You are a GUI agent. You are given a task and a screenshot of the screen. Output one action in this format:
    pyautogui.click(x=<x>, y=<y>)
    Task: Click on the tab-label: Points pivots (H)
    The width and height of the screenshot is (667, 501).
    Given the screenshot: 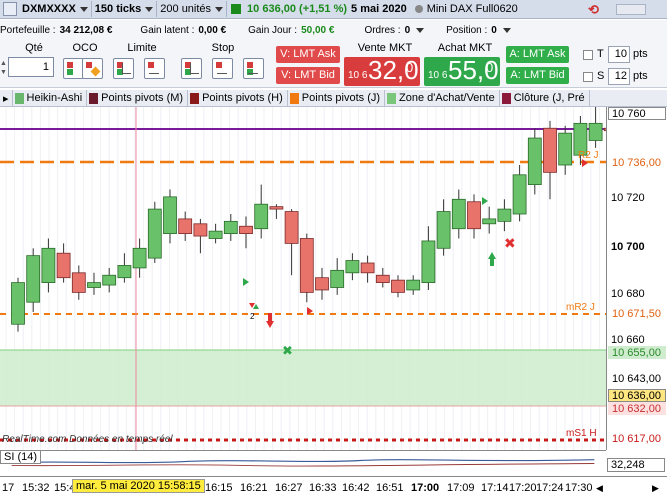 What is the action you would take?
    pyautogui.click(x=242, y=98)
    